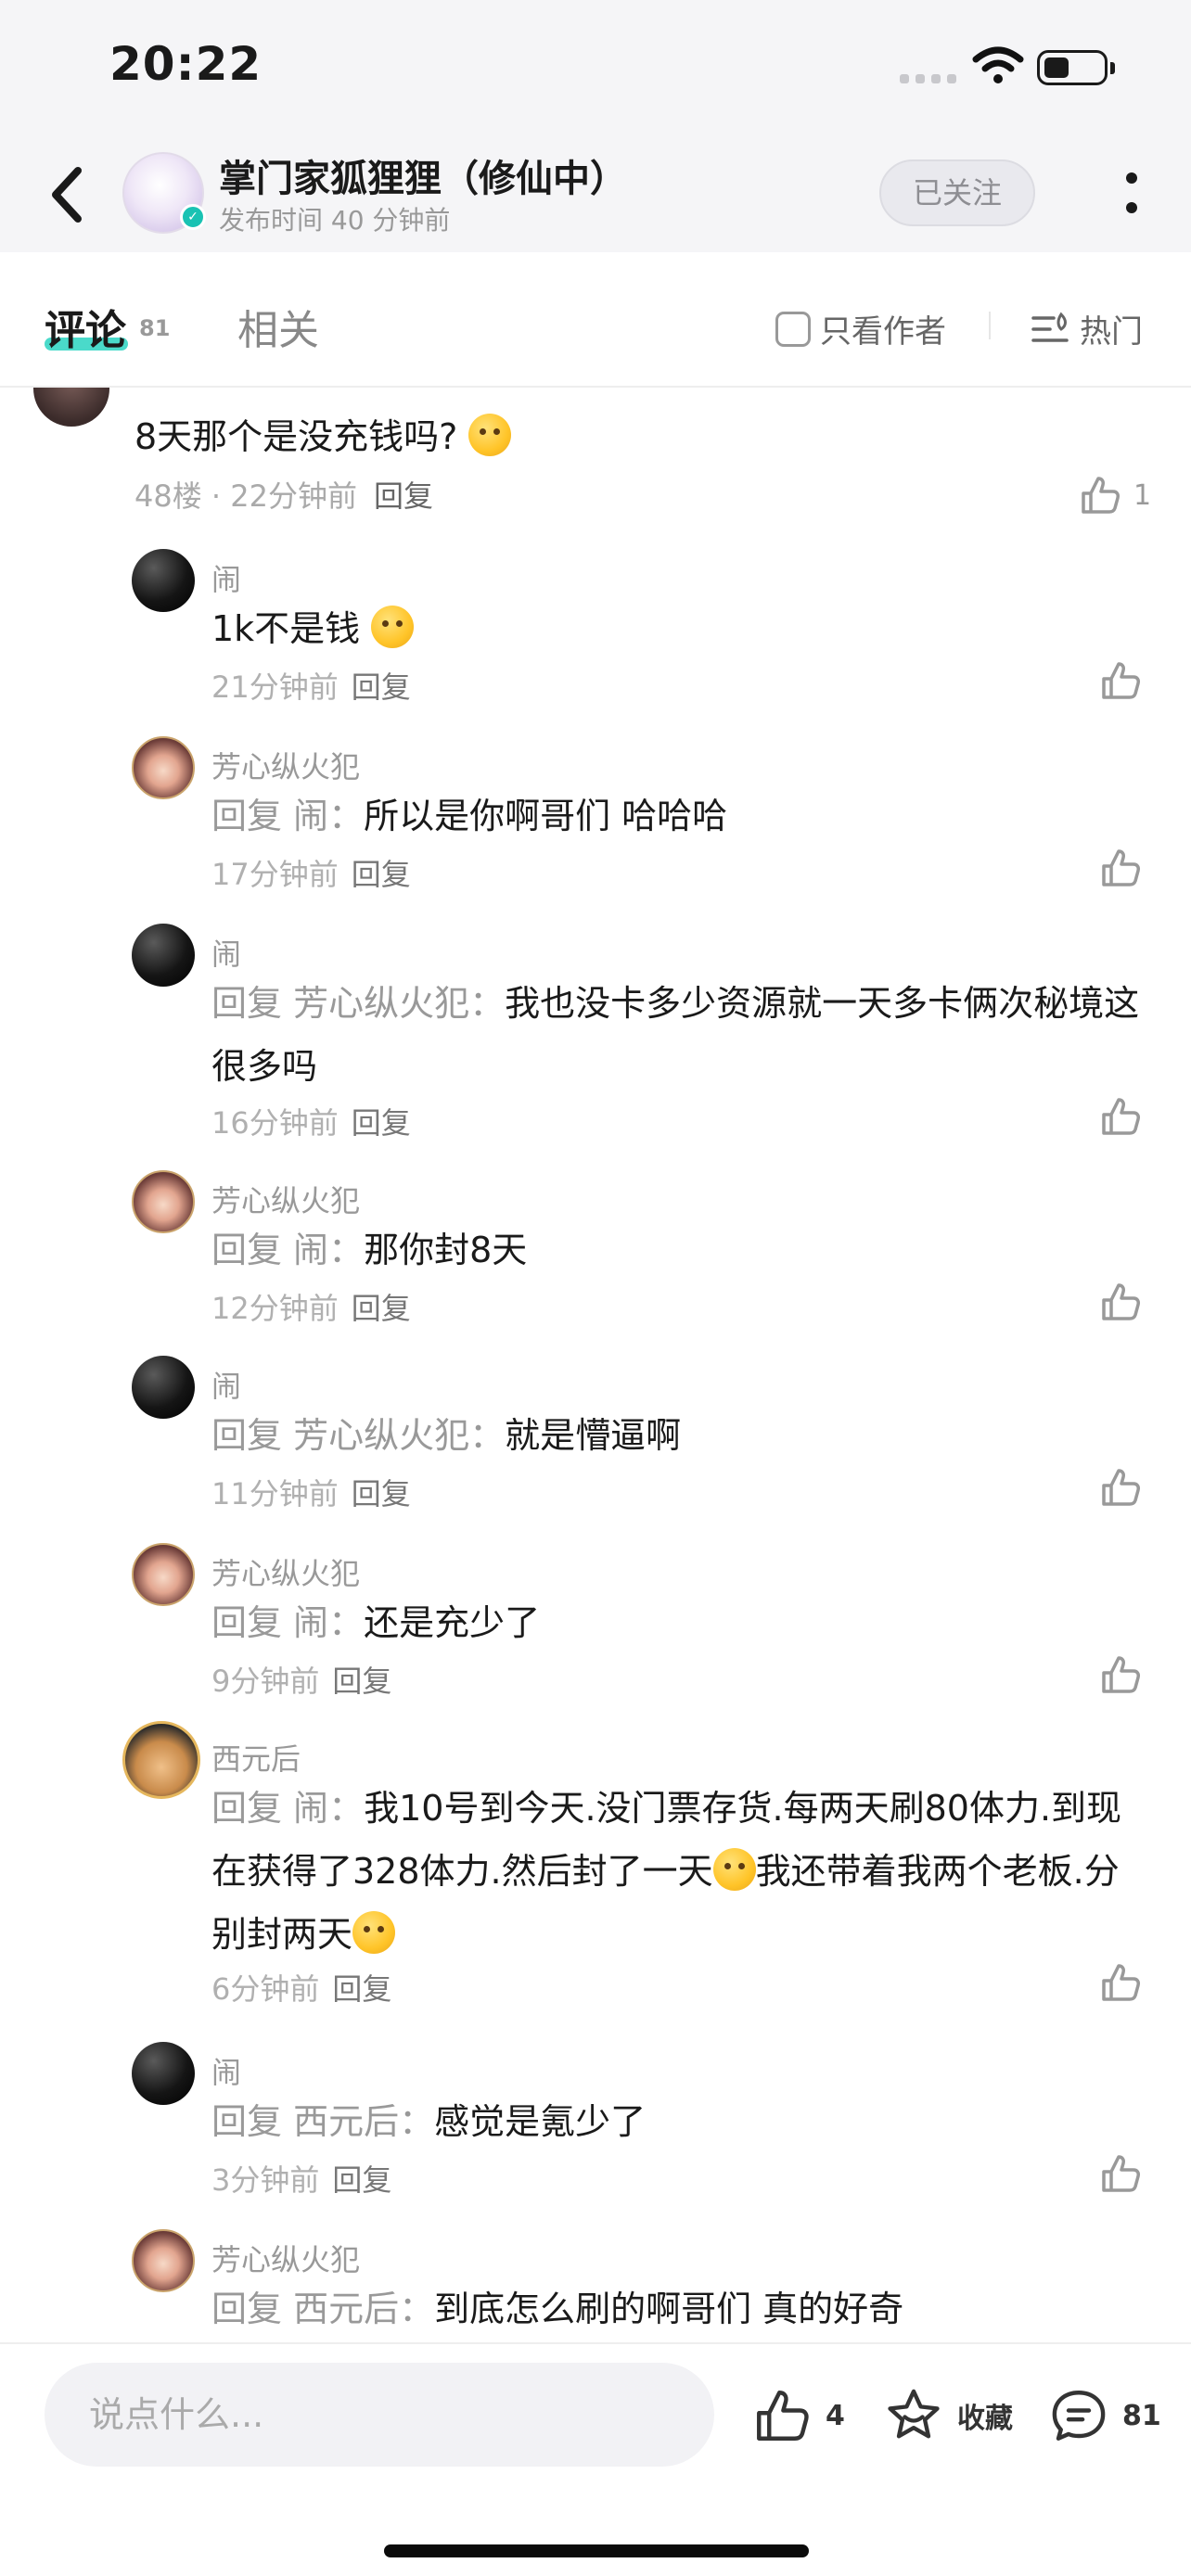 Image resolution: width=1191 pixels, height=2576 pixels. Describe the element at coordinates (597, 2551) in the screenshot. I see `home-indicator` at that location.